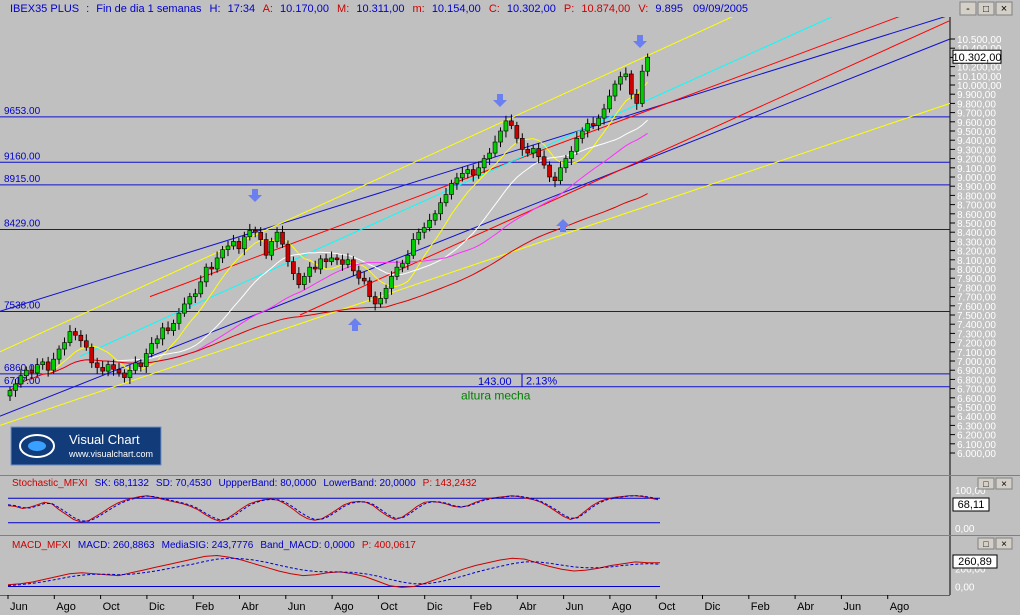 The height and width of the screenshot is (615, 1020). What do you see at coordinates (965, 588) in the screenshot?
I see `macd-y-tick-label: 0,00` at bounding box center [965, 588].